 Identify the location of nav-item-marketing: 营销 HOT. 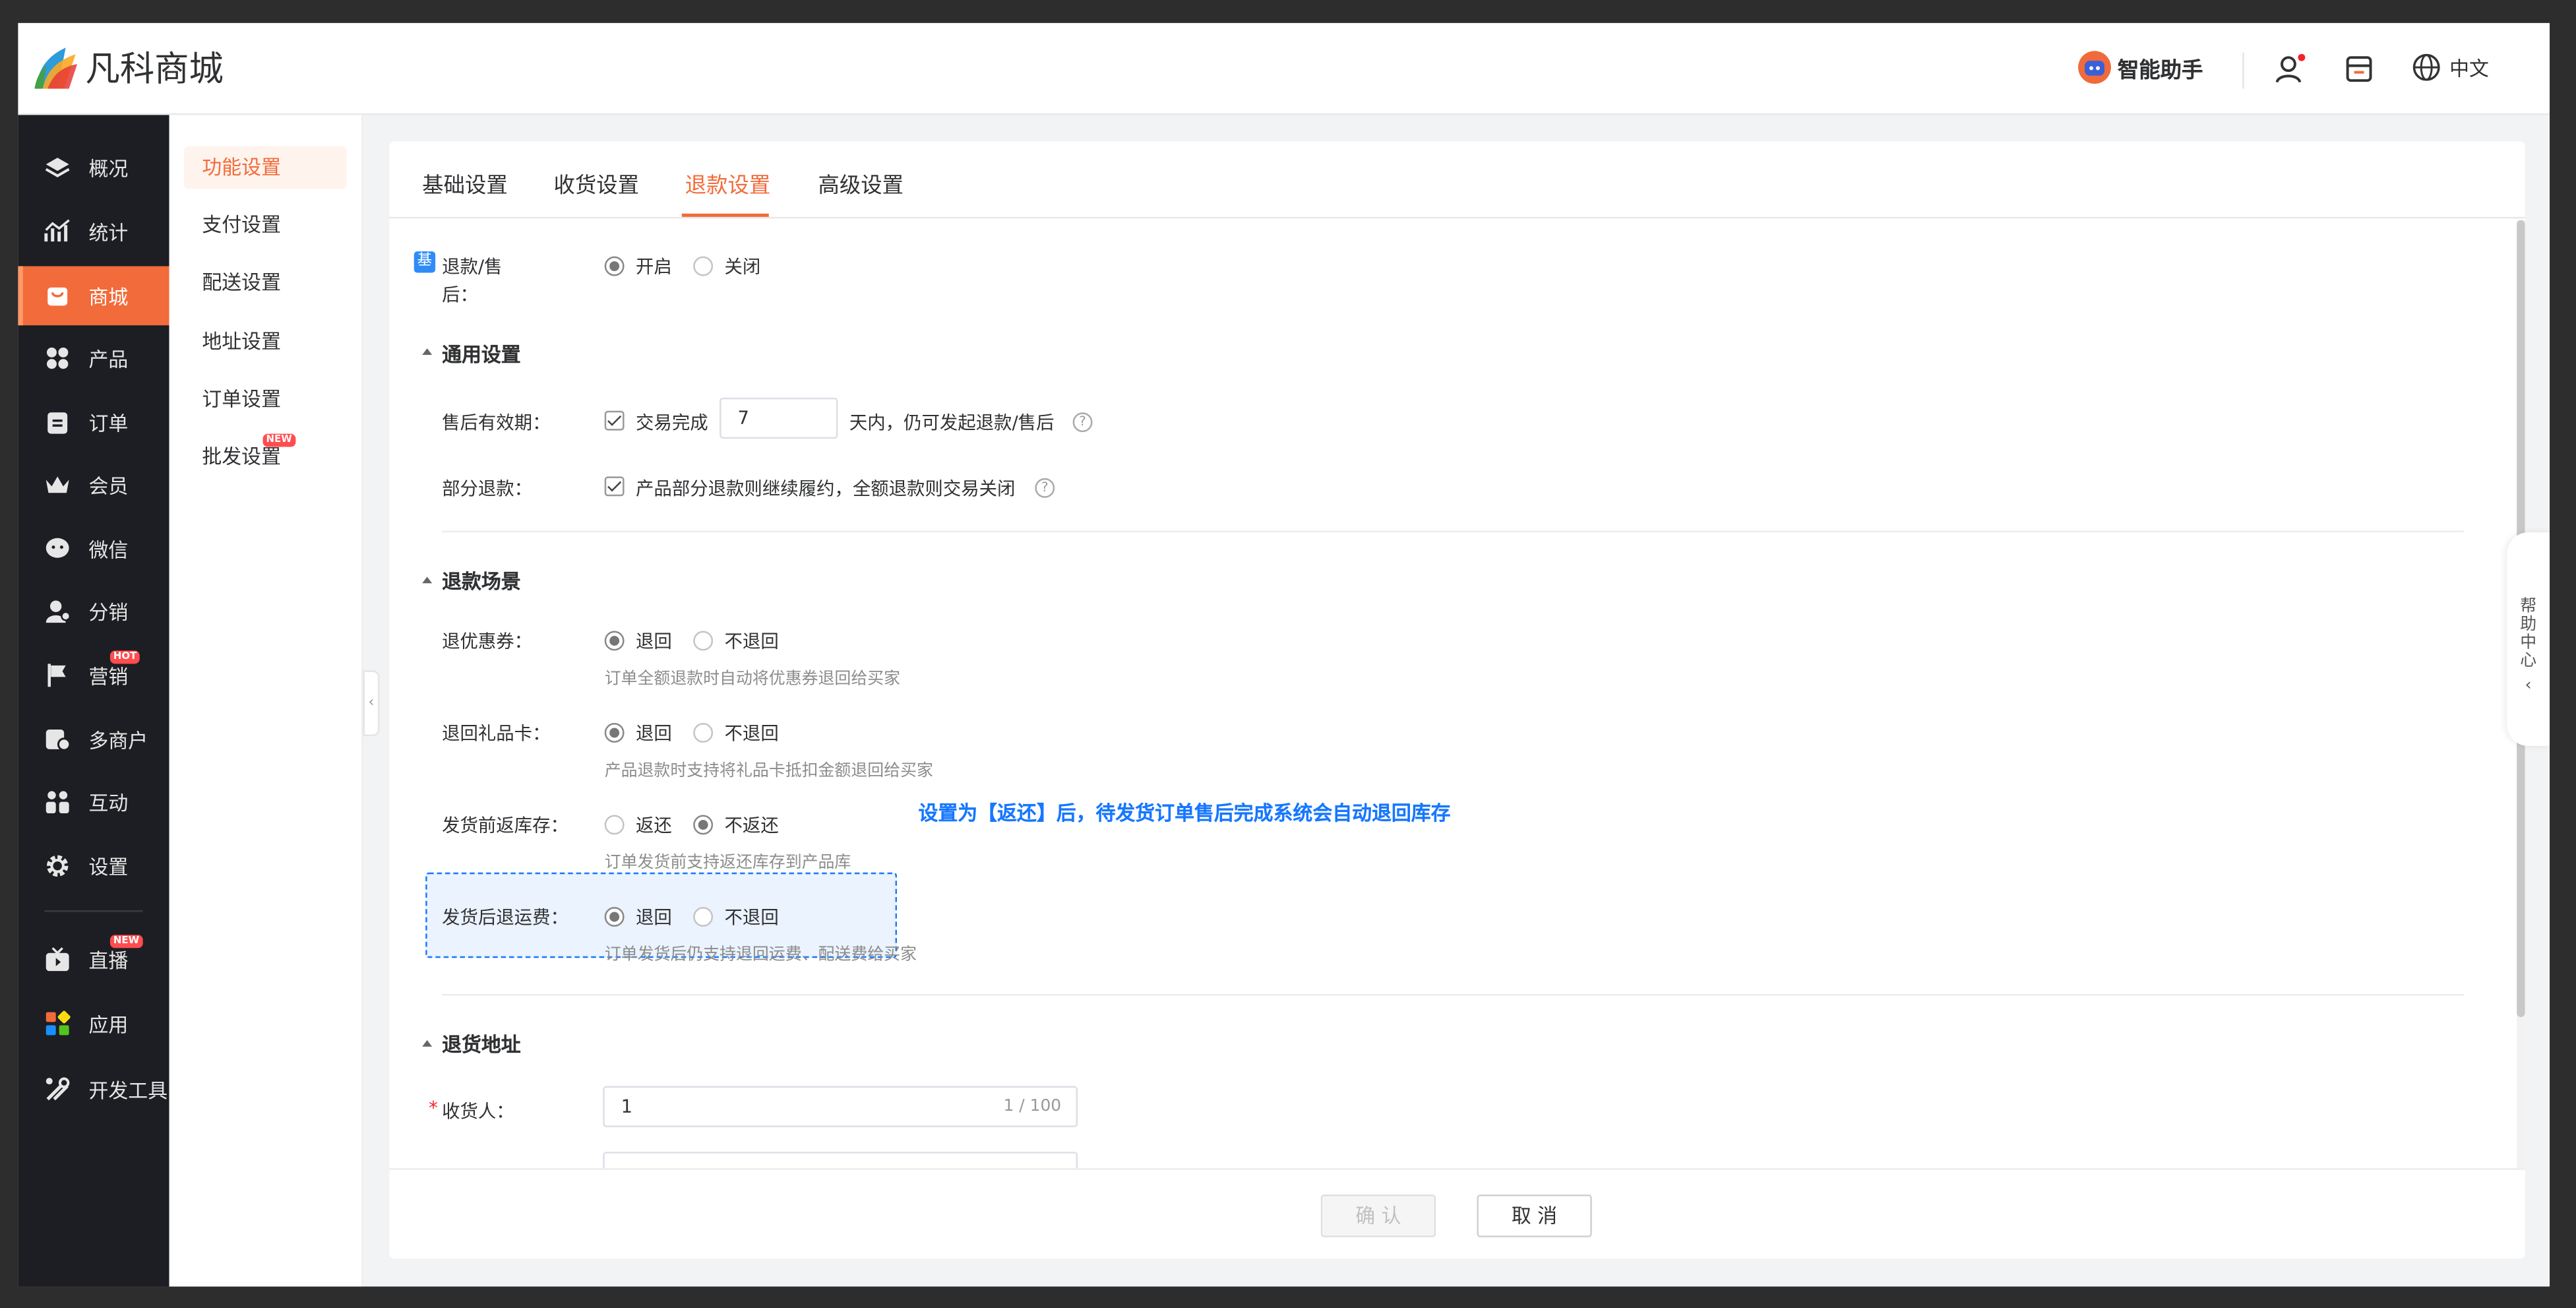
(93, 675).